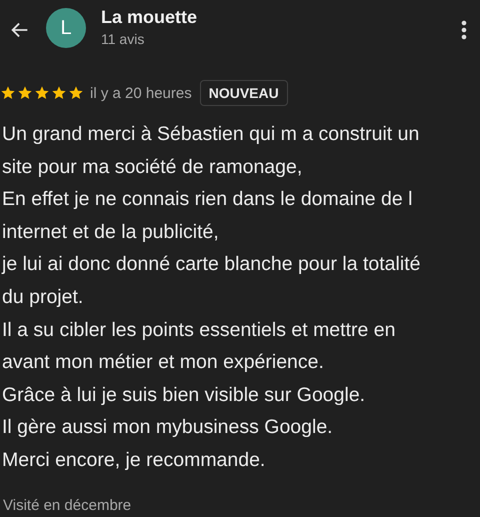 This screenshot has height=517, width=480. I want to click on reviewer-name: La mouette, so click(149, 17).